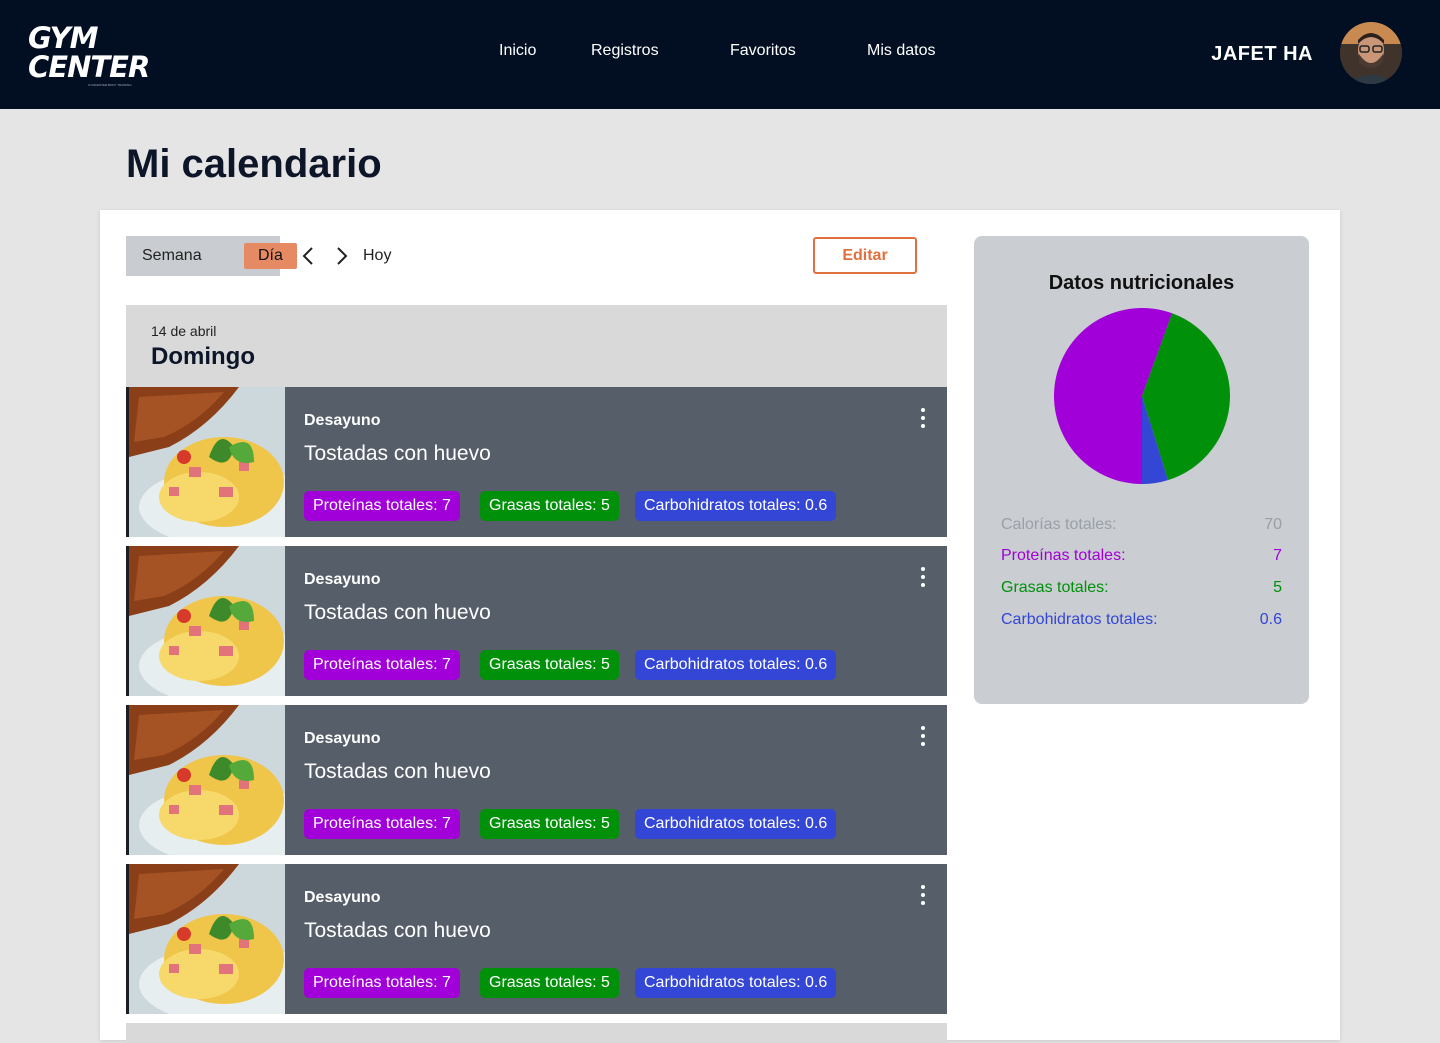 This screenshot has width=1440, height=1043. What do you see at coordinates (1055, 587) in the screenshot?
I see `fat-label: Grasas totales:` at bounding box center [1055, 587].